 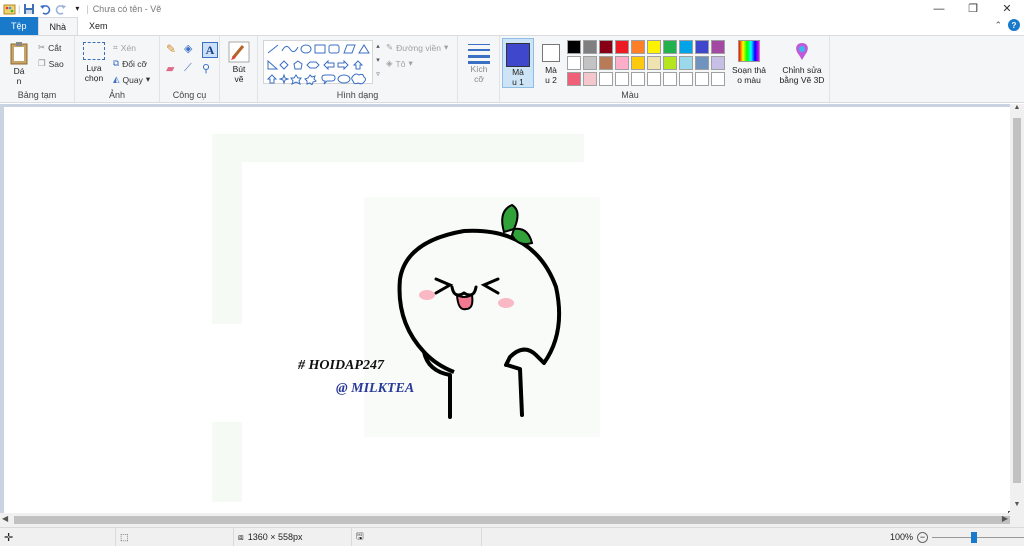 What do you see at coordinates (131, 79) in the screenshot?
I see `rotate-button: ◭ Quay ▾` at bounding box center [131, 79].